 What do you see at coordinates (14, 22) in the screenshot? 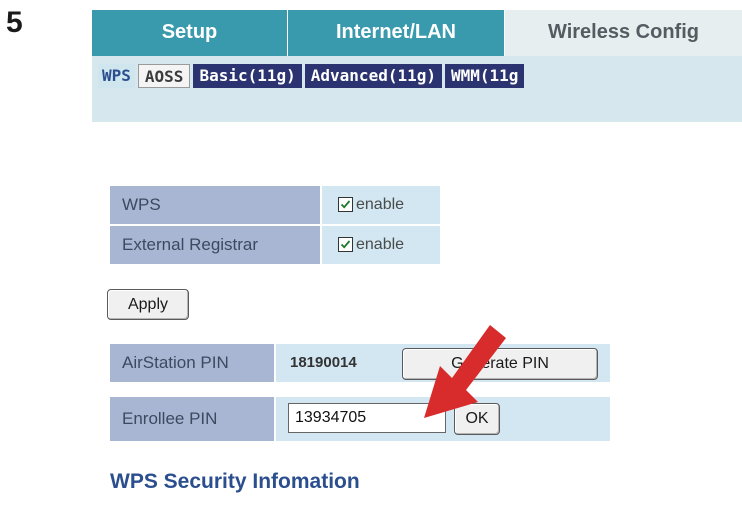
I see `step-number: 5` at bounding box center [14, 22].